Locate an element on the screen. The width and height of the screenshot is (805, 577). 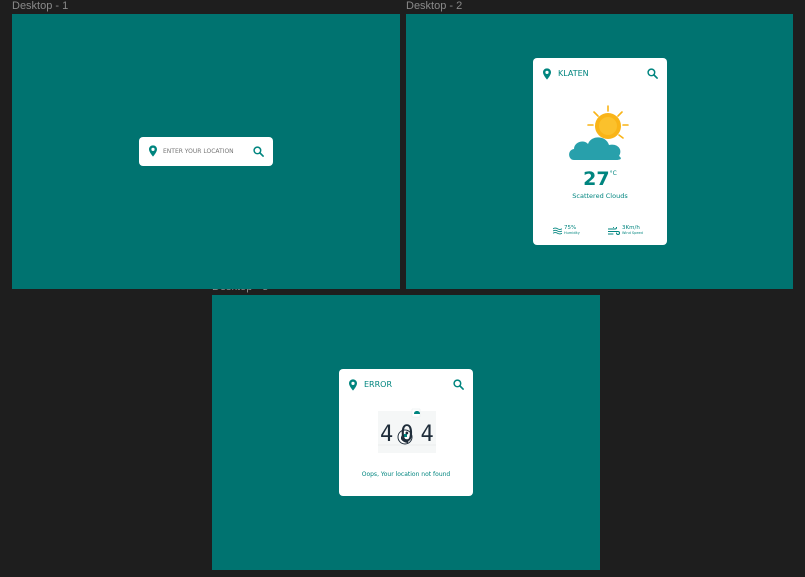
humidity-icon is located at coordinates (557, 231).